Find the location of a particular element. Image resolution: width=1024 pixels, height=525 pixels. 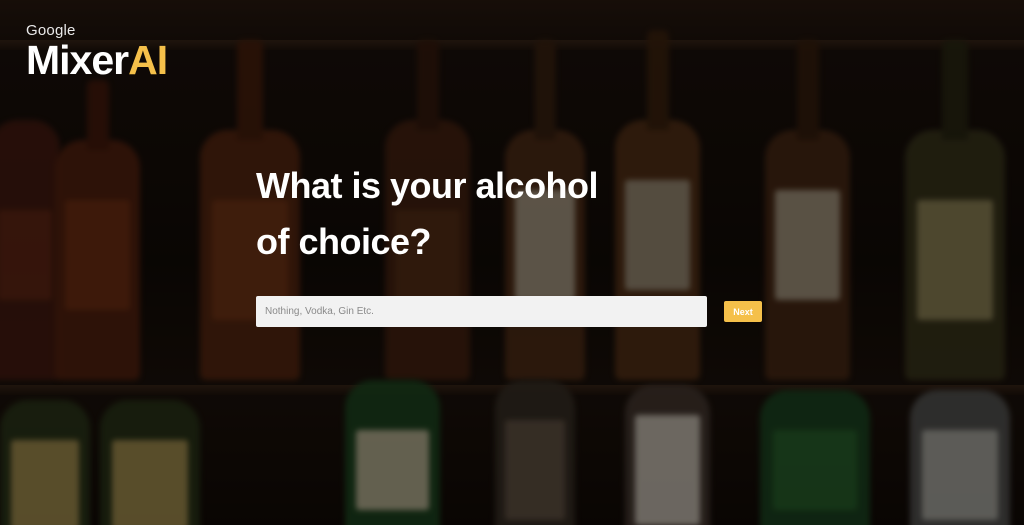

brand-app-name-primary: Mixer is located at coordinates (77, 60).